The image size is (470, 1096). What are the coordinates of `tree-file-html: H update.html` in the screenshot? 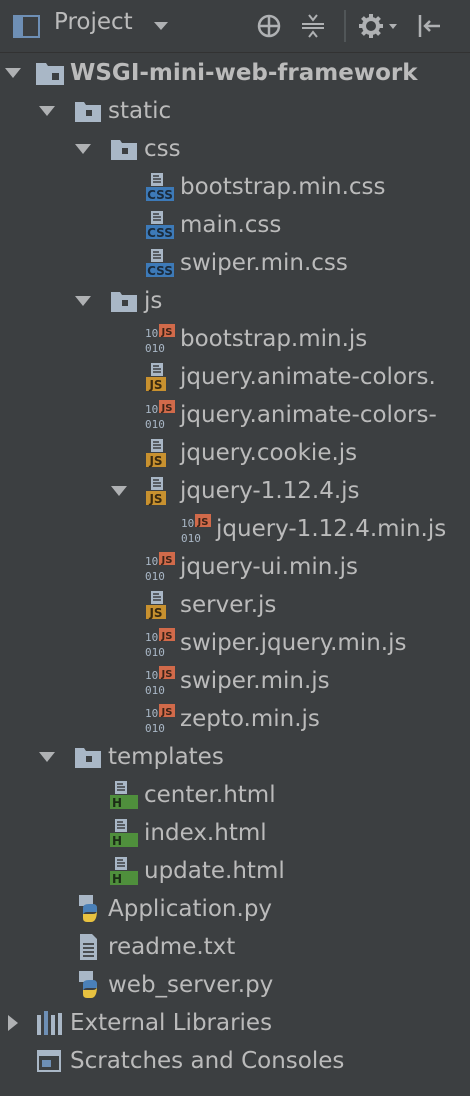 It's located at (235, 871).